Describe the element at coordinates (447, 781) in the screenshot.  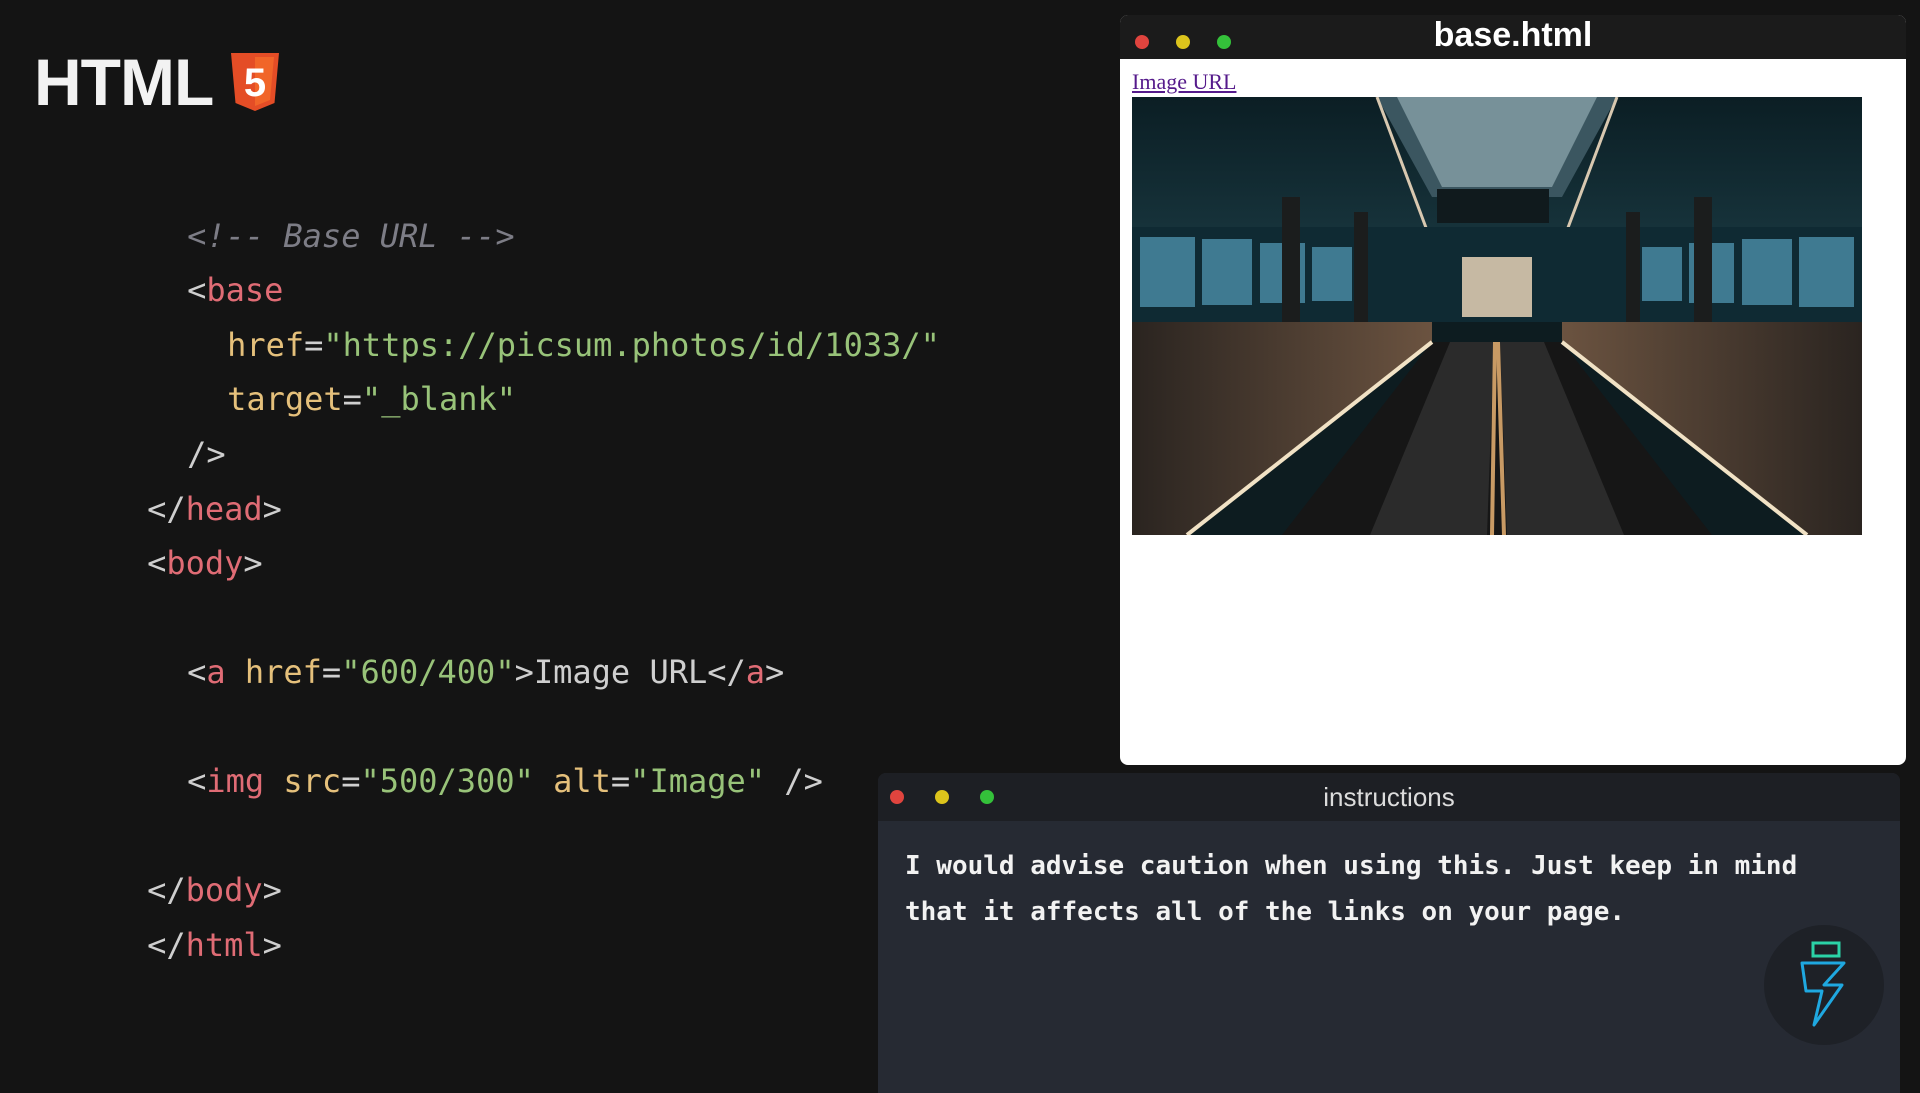
I see `code-string: "500/300"` at that location.